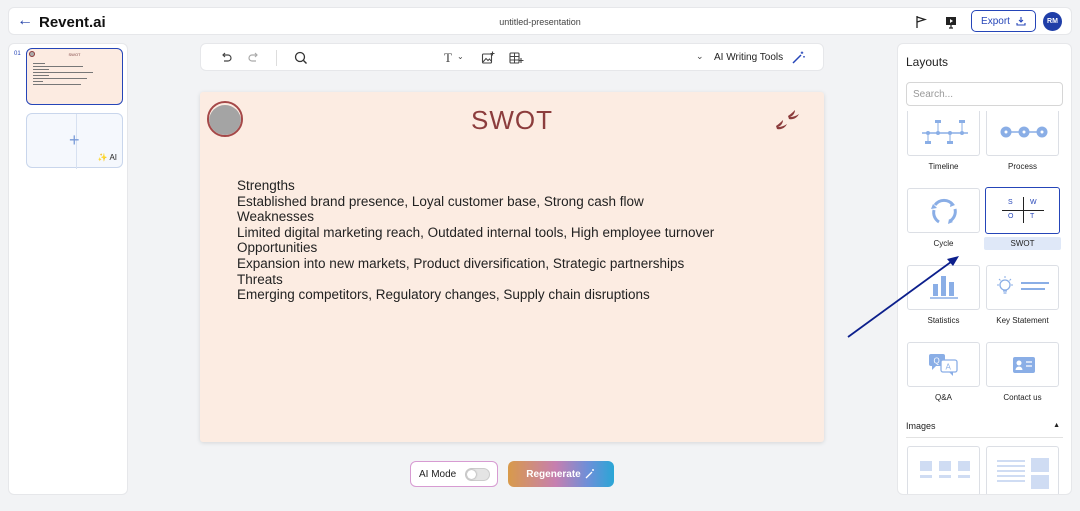  I want to click on layout-label-cycle: Cycle, so click(943, 243).